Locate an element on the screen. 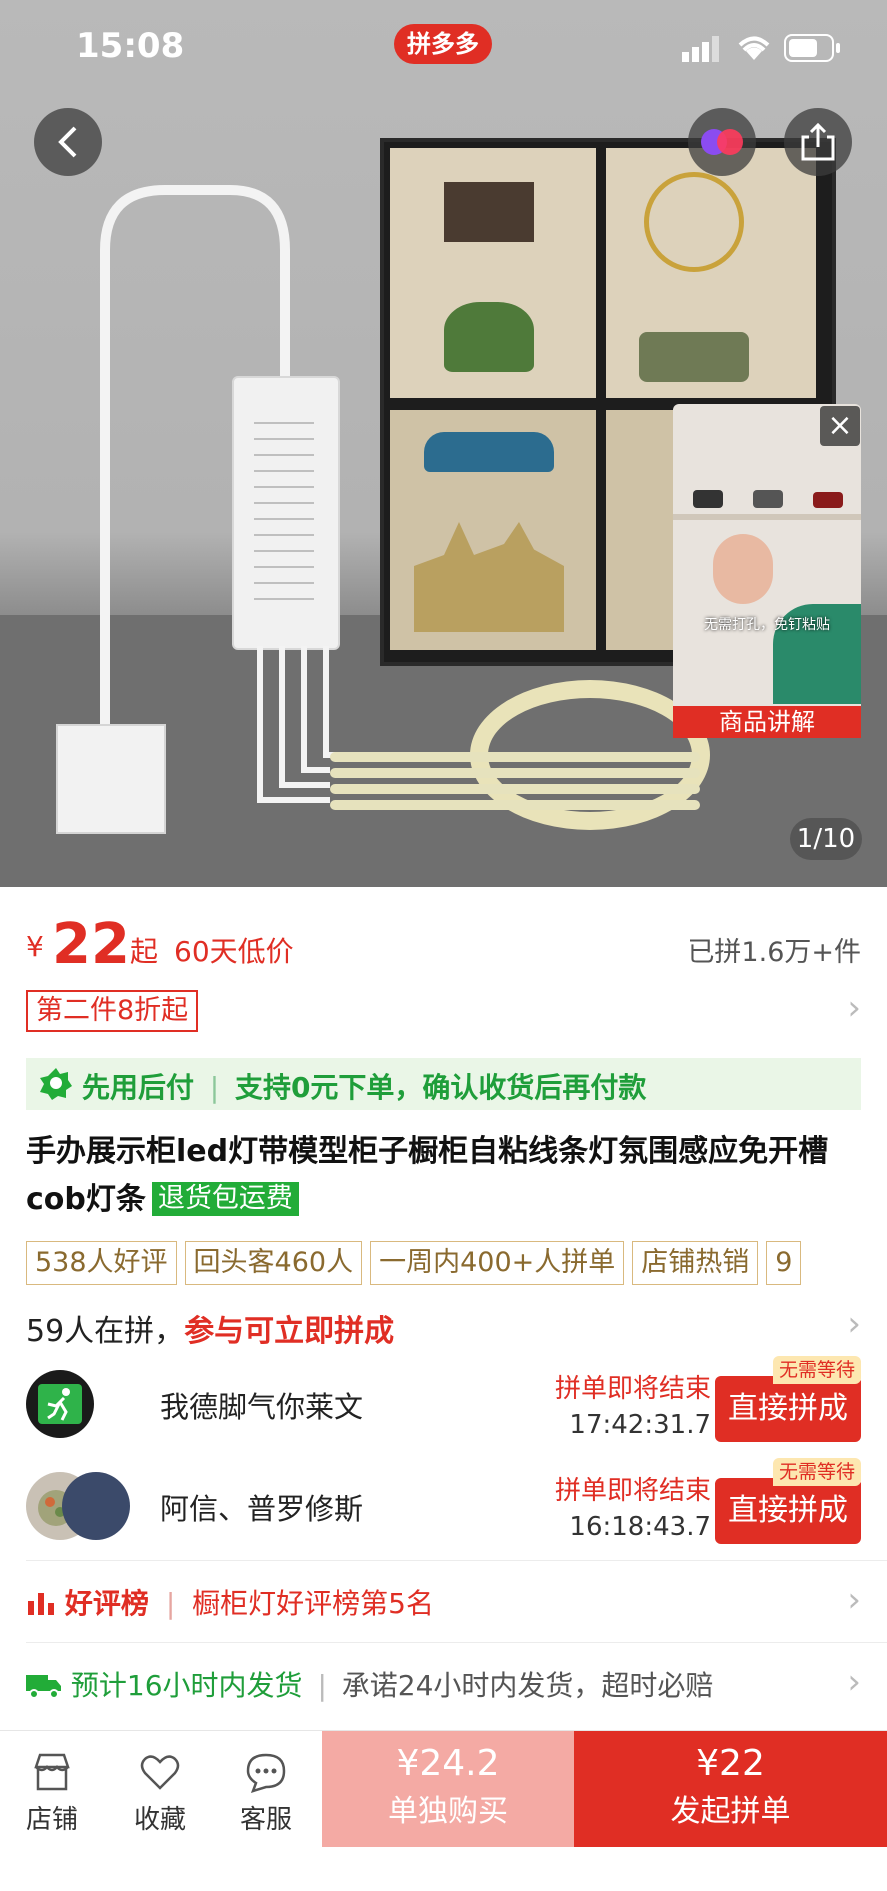 Image resolution: width=887 pixels, height=1891 pixels. image-wall-socket is located at coordinates (111, 779).